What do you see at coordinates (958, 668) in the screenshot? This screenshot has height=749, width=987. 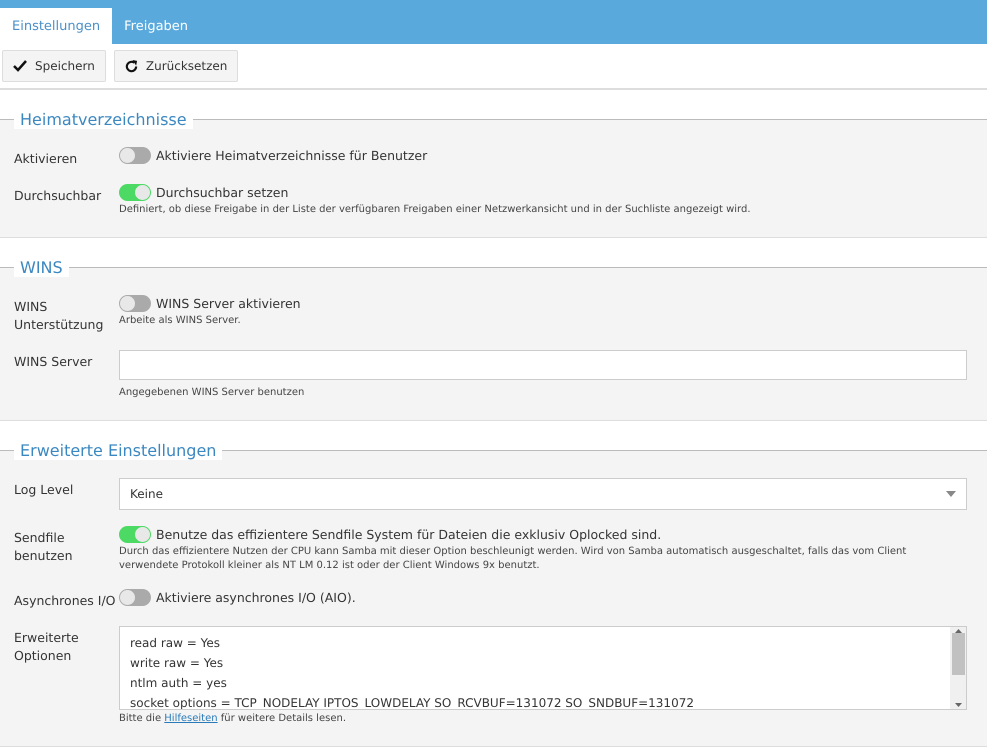 I see `scrollbar` at bounding box center [958, 668].